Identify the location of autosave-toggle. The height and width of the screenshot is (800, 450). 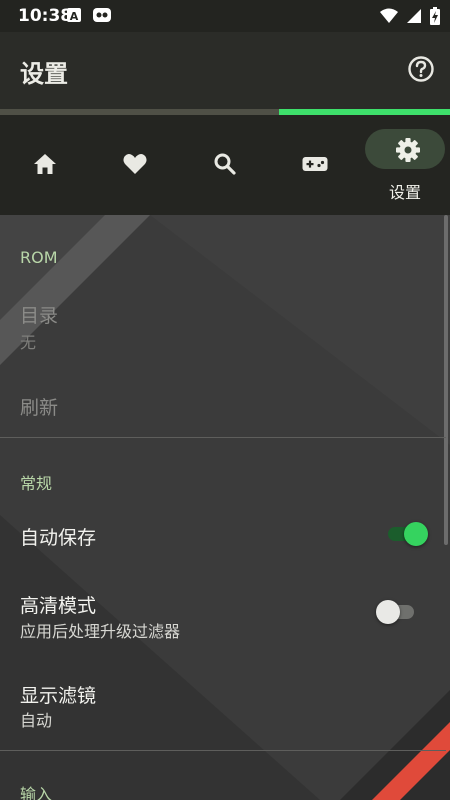
(407, 534).